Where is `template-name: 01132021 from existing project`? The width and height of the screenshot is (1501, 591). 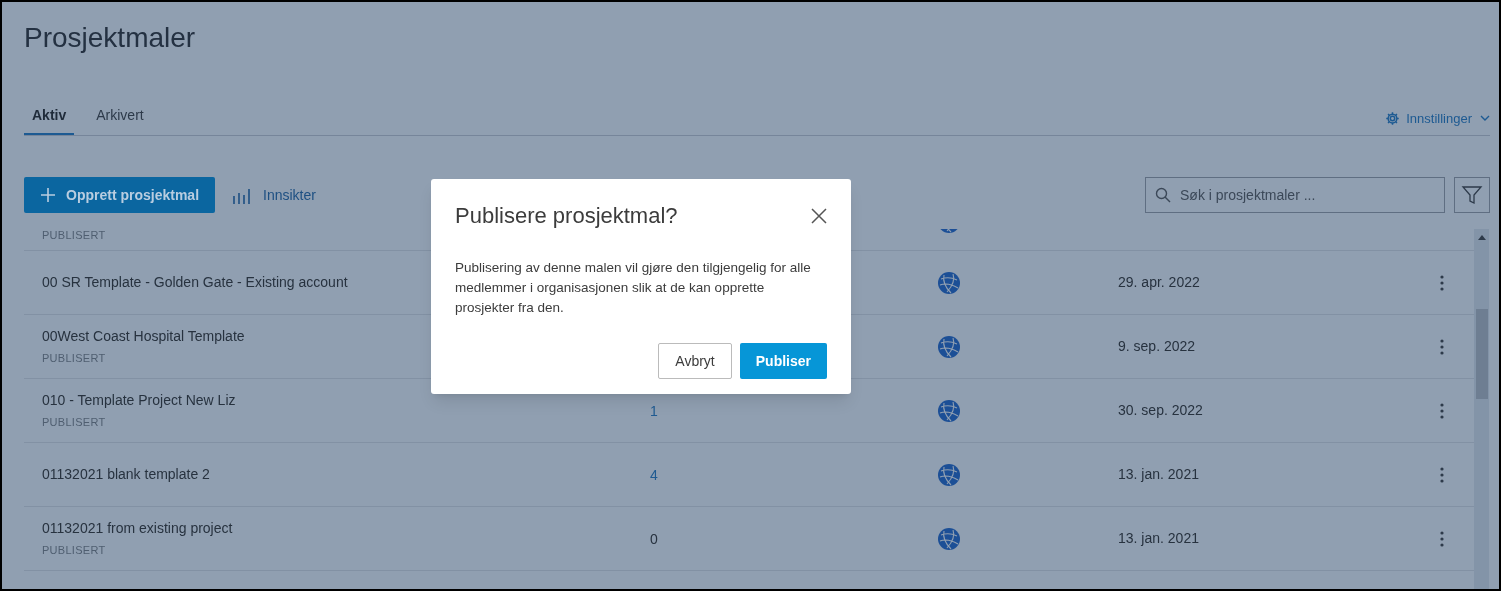 template-name: 01132021 from existing project is located at coordinates (346, 529).